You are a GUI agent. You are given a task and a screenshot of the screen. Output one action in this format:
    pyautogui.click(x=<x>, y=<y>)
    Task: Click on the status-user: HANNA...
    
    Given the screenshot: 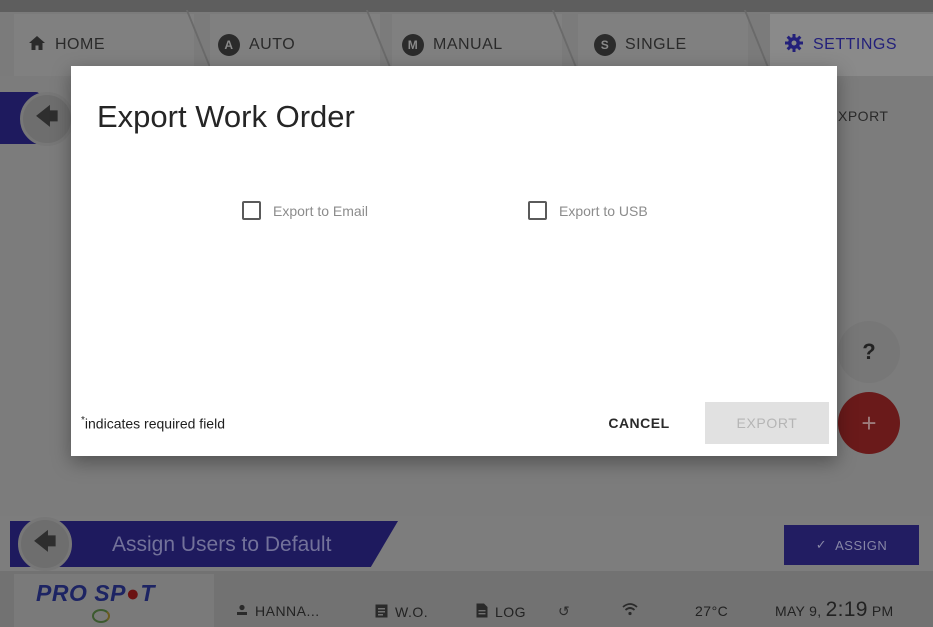 What is the action you would take?
    pyautogui.click(x=278, y=611)
    